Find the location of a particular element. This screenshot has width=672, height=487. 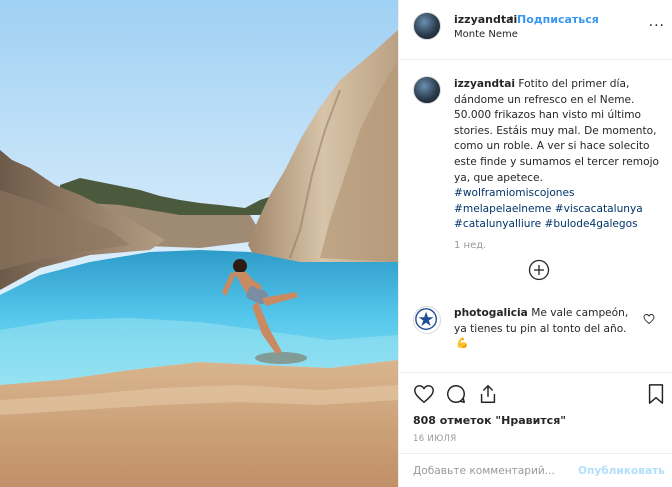

location-link: Monte Neme is located at coordinates (486, 34).